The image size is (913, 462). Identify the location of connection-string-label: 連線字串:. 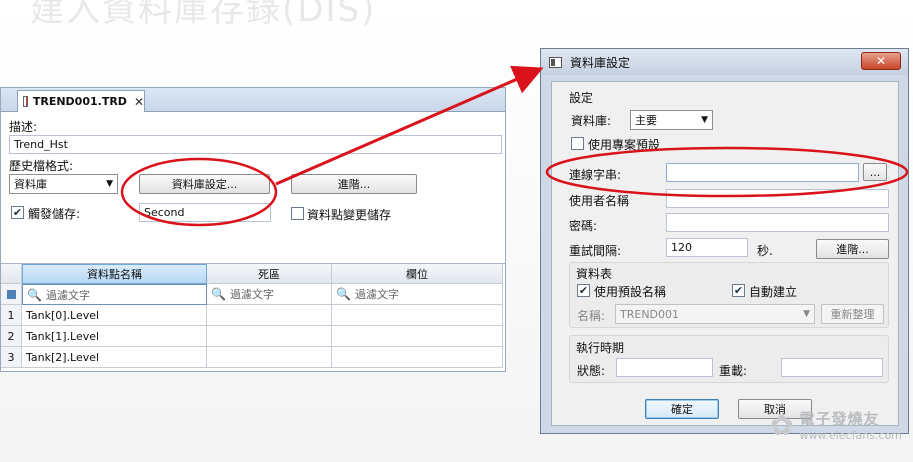
(595, 175).